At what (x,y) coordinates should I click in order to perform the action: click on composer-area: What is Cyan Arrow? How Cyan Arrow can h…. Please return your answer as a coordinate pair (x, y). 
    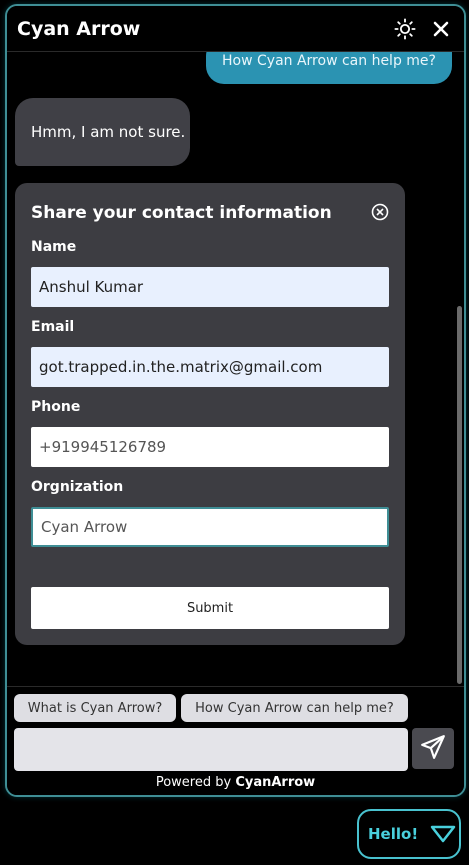
    Looking at the image, I should click on (235, 740).